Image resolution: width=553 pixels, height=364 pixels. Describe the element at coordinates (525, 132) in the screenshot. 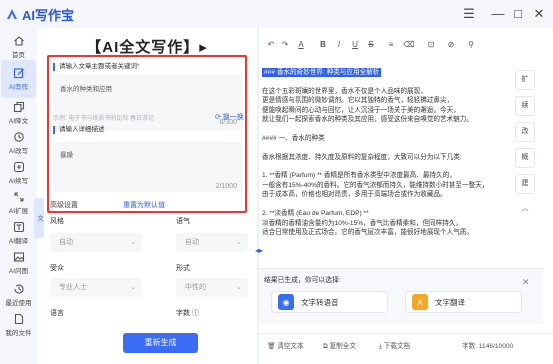

I see `rewrite-tool-button: 改` at that location.